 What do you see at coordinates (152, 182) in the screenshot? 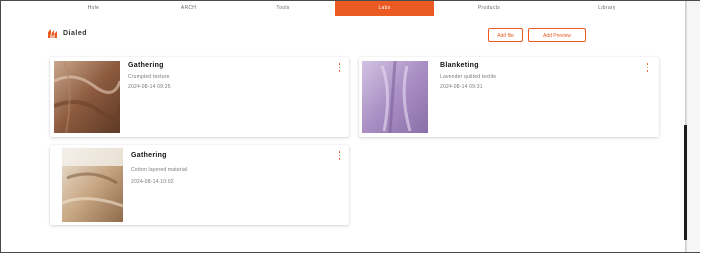
I see `file-date: 2024-08-14 10:02` at bounding box center [152, 182].